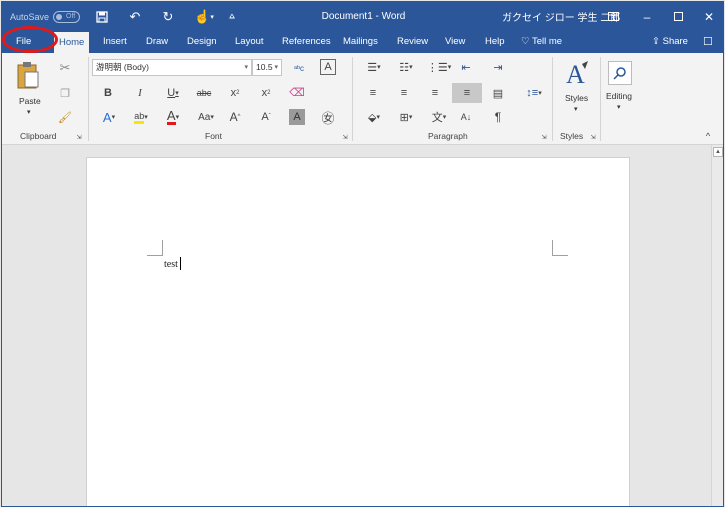  What do you see at coordinates (297, 92) in the screenshot?
I see `text-effects-icon: ⌫` at bounding box center [297, 92].